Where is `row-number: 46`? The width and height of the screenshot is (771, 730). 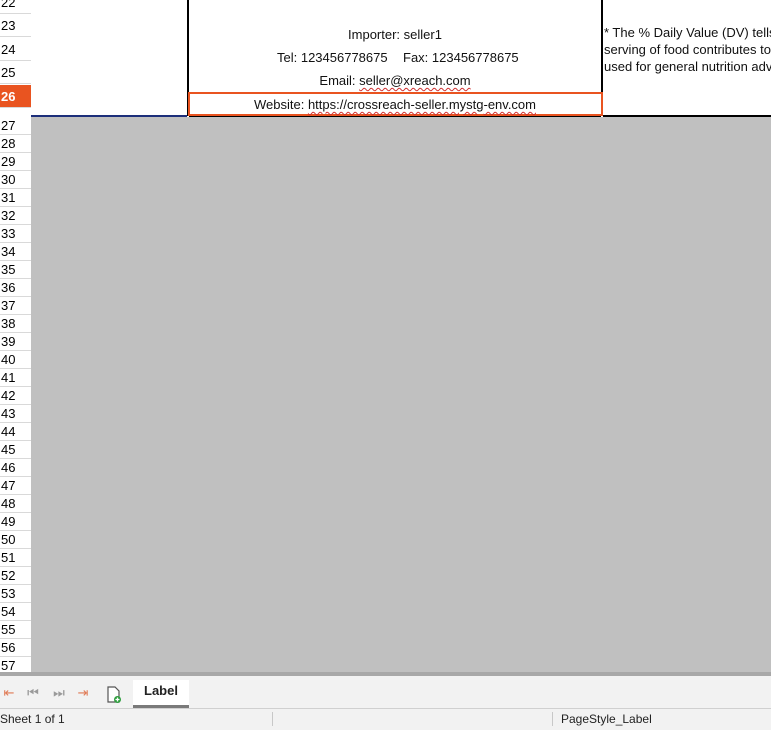 row-number: 46 is located at coordinates (15, 468).